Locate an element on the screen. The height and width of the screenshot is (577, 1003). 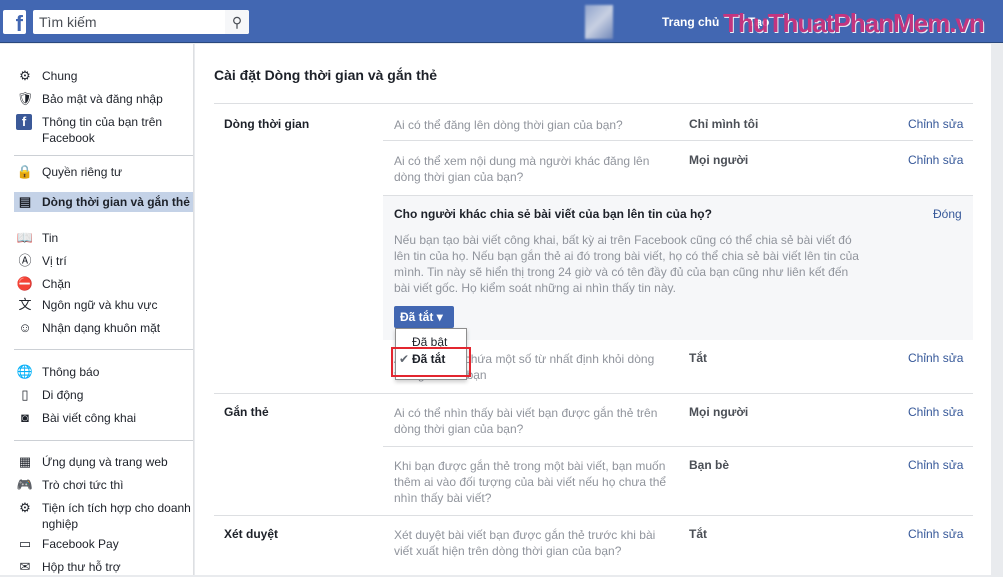
facebook-logo-icon: f is located at coordinates (14, 22).